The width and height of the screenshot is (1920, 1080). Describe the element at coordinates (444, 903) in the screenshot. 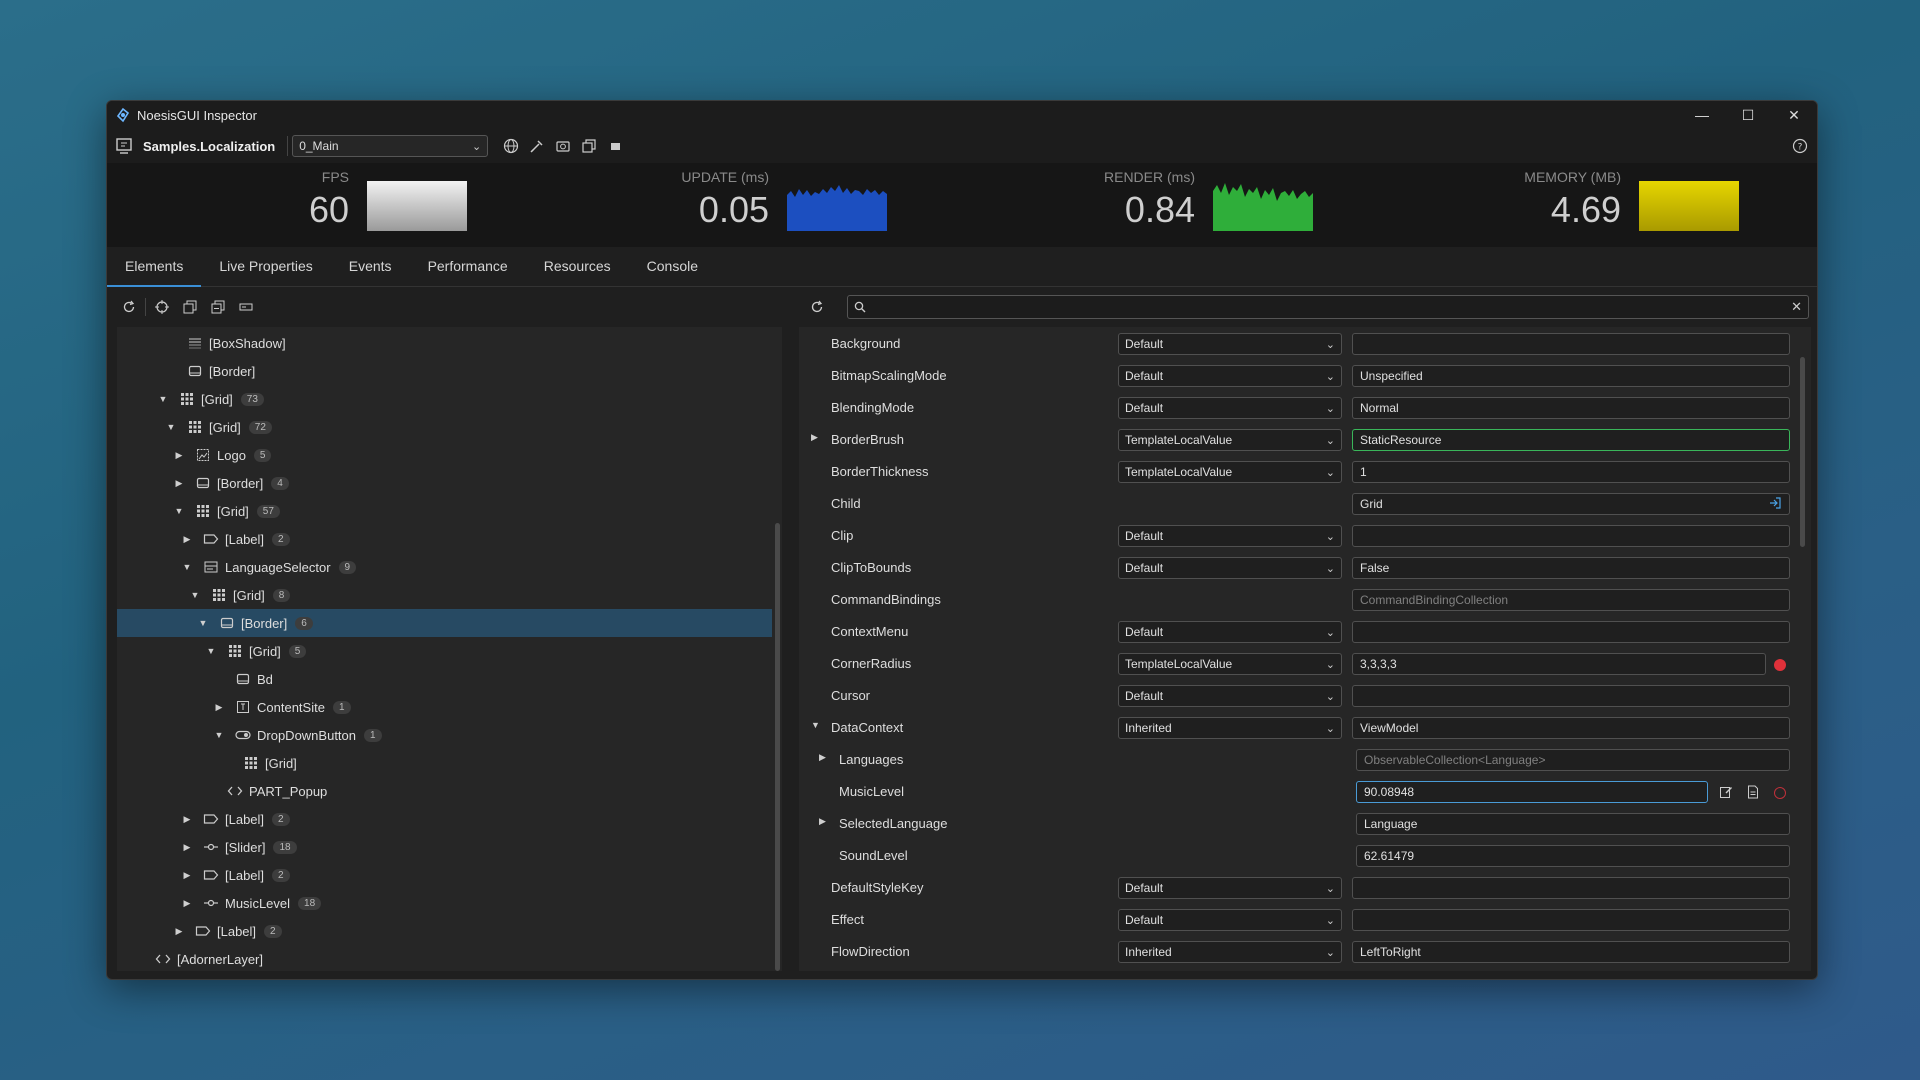

I see `tree-node: ▶ MusicLevel 18` at that location.